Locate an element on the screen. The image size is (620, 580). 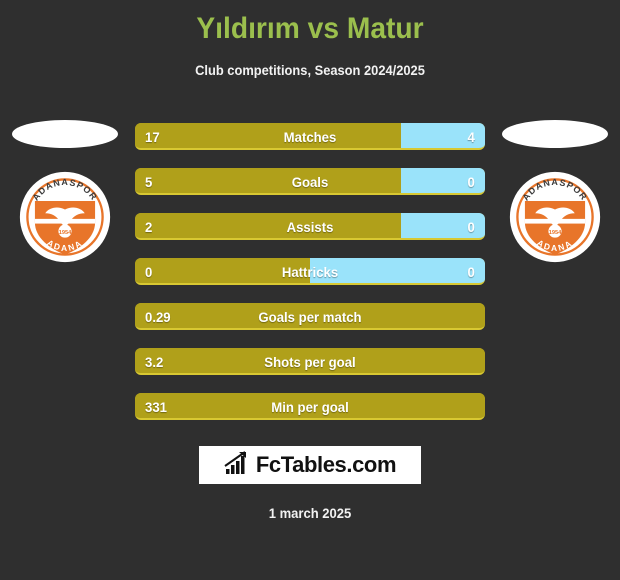
stat-row-min-per-goal: 331 Min per goal is located at coordinates (310, 406).